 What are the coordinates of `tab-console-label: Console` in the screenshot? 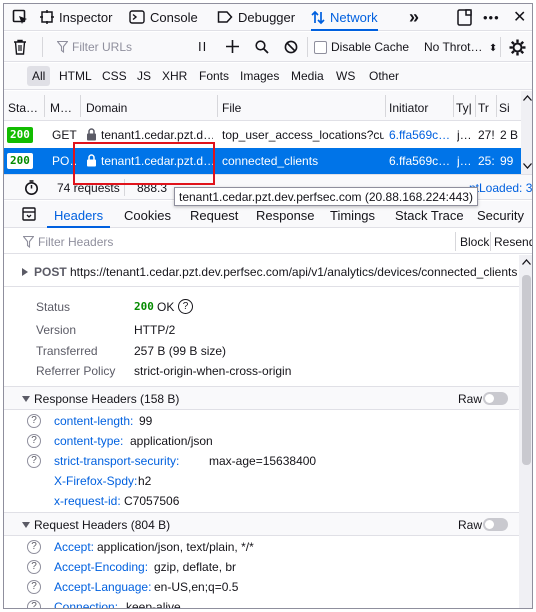 It's located at (174, 17).